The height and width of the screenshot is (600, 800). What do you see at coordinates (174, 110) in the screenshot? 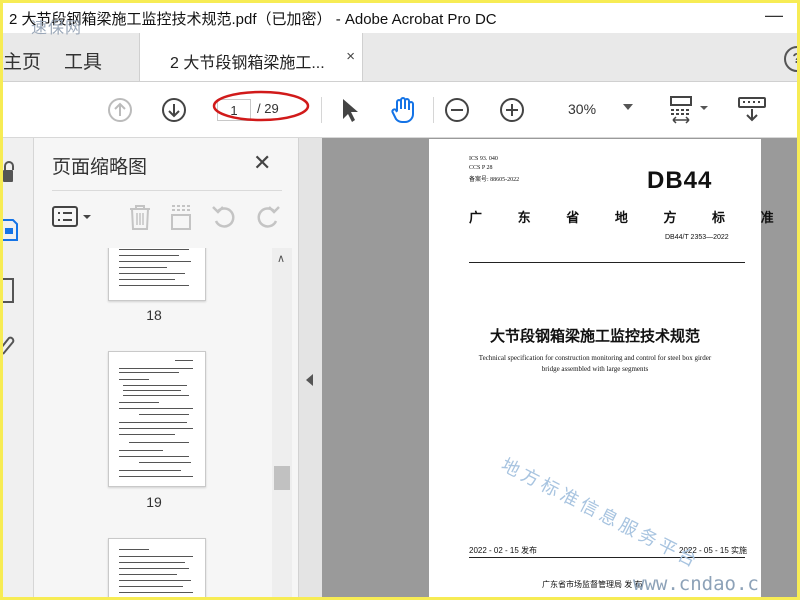
I see `next-page-icon` at bounding box center [174, 110].